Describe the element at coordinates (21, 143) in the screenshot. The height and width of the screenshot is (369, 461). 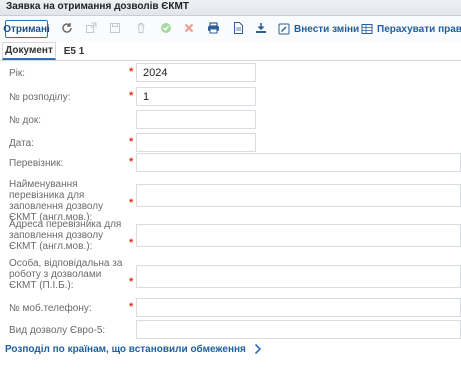
I see `date-label: Дата:` at that location.